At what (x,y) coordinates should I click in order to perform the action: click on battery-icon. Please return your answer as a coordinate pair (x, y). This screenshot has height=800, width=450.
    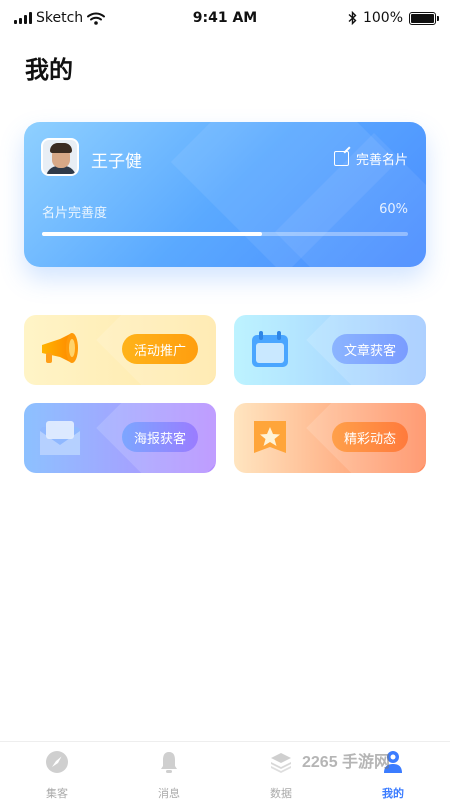
    Looking at the image, I should click on (424, 18).